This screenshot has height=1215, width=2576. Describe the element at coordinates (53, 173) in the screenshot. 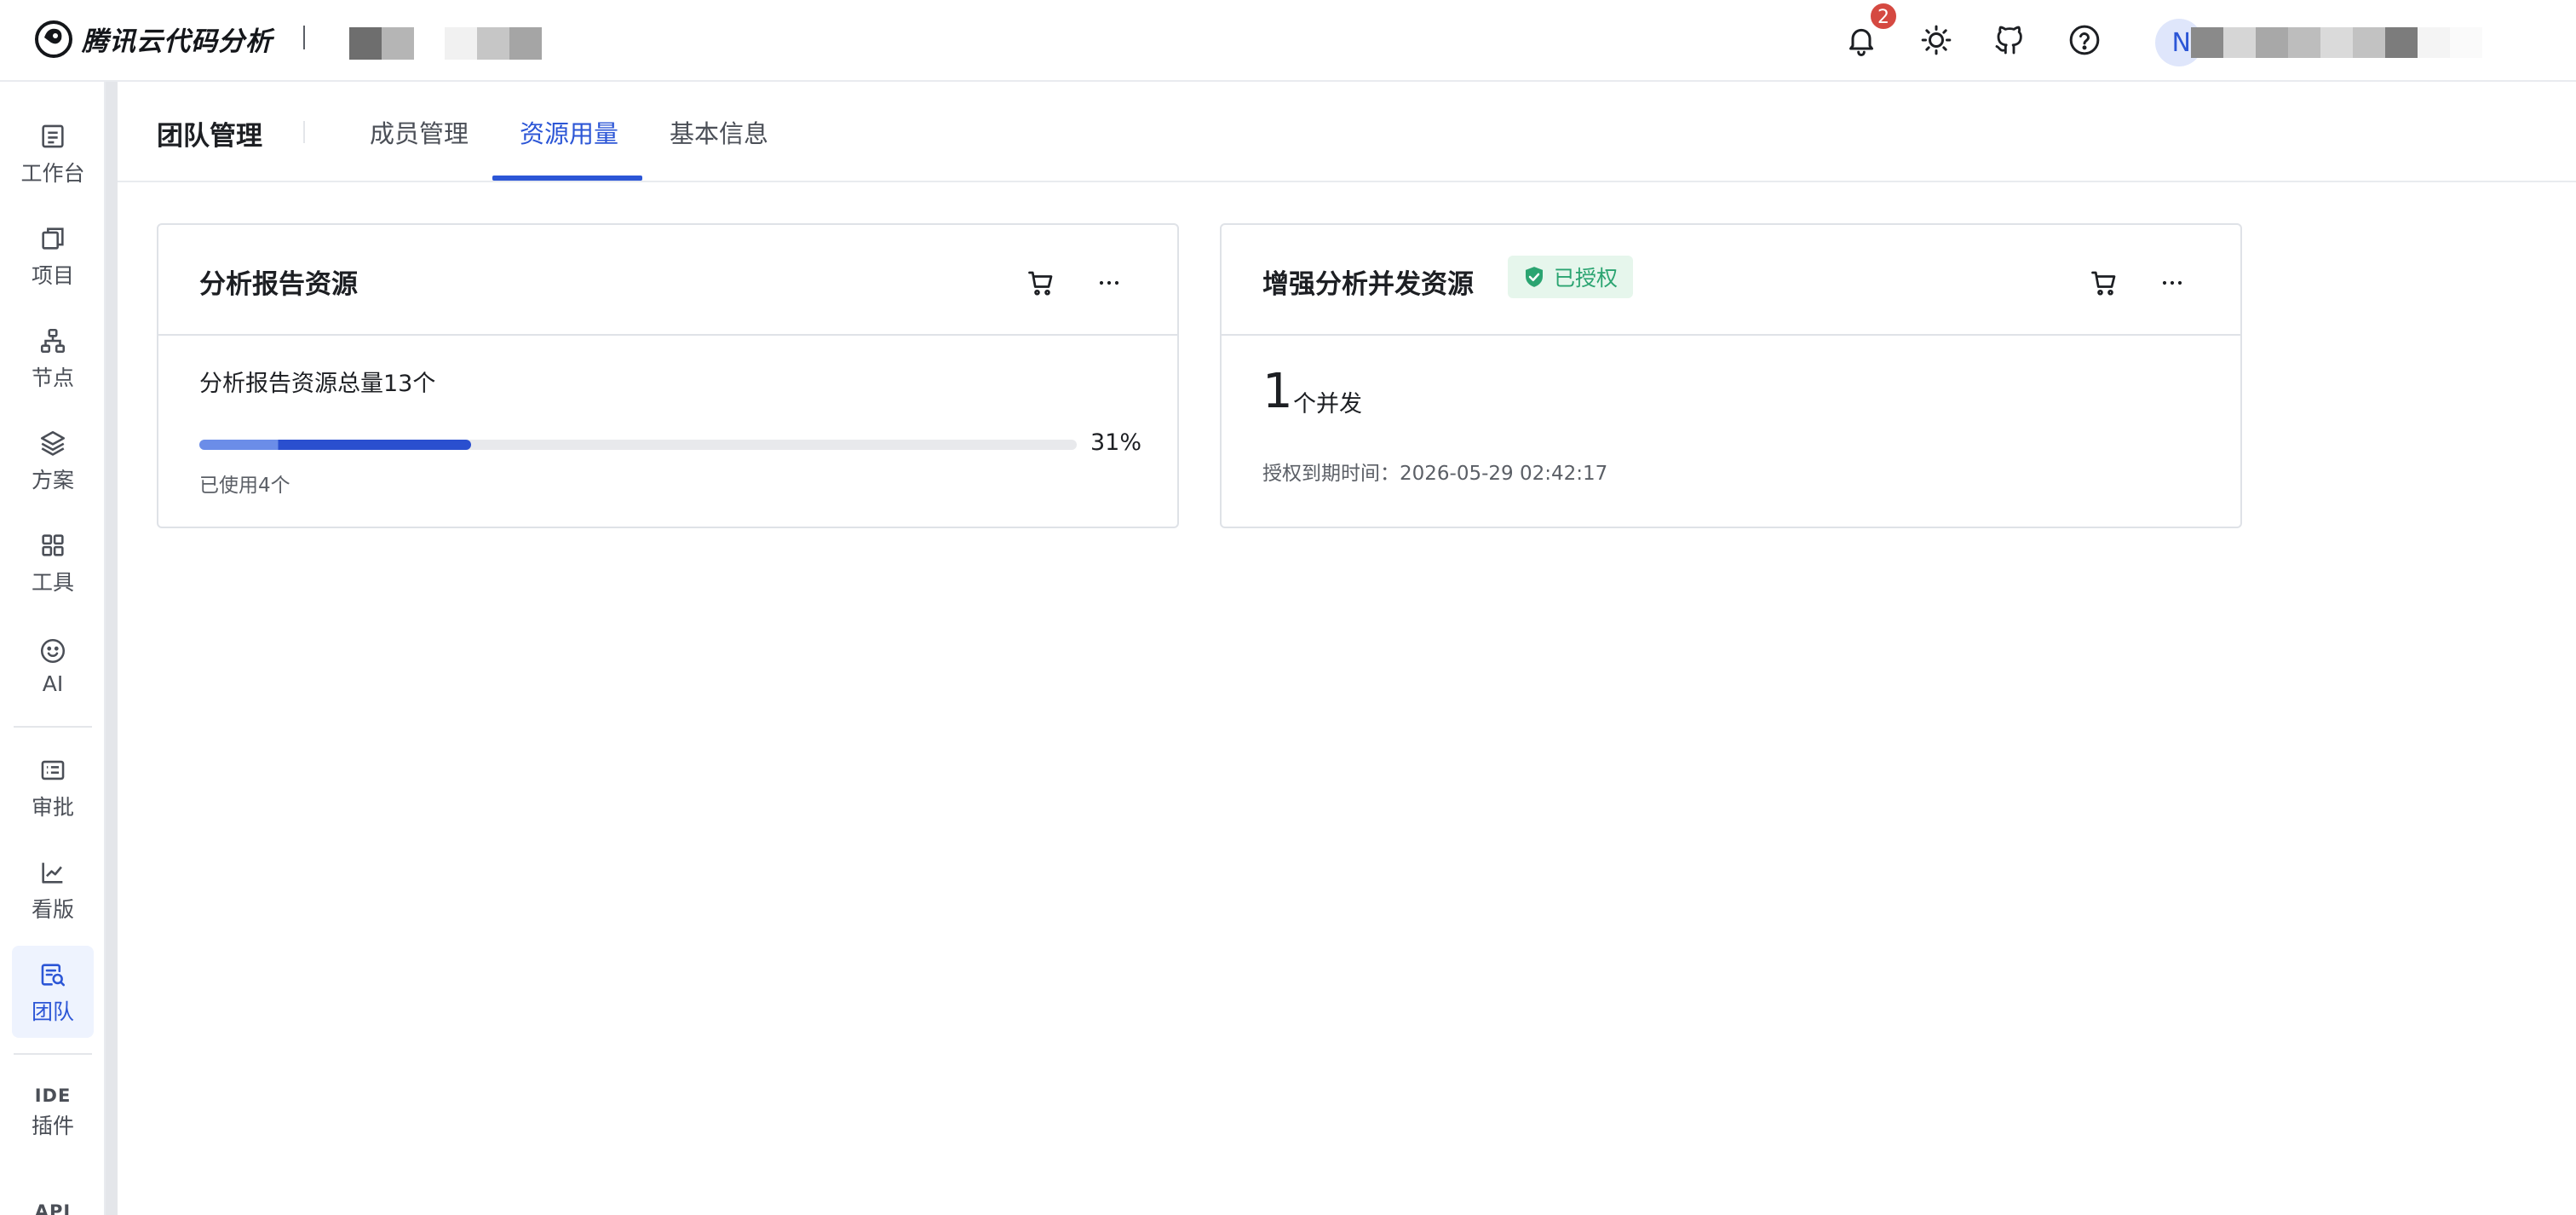

I see `sidebar-item-label: 工作台` at that location.